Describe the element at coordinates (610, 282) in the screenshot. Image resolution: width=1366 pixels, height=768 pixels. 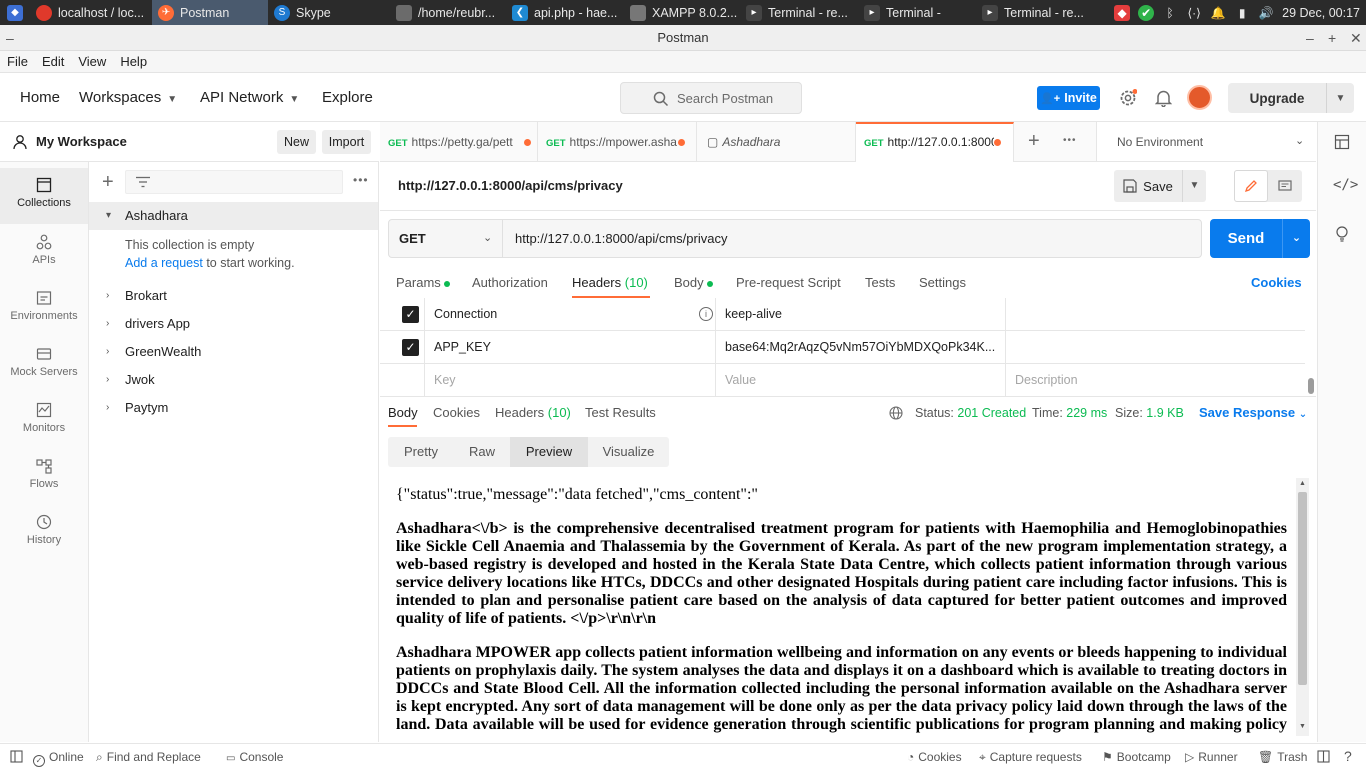
I see `tab-headers: Headers (10)` at that location.